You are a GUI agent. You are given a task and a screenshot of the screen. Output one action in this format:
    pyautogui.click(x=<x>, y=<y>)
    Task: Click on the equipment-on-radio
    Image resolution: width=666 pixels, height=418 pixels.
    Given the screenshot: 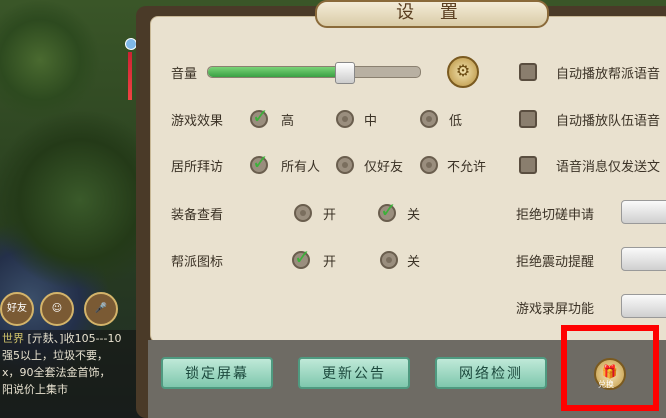 What is the action you would take?
    pyautogui.click(x=303, y=213)
    